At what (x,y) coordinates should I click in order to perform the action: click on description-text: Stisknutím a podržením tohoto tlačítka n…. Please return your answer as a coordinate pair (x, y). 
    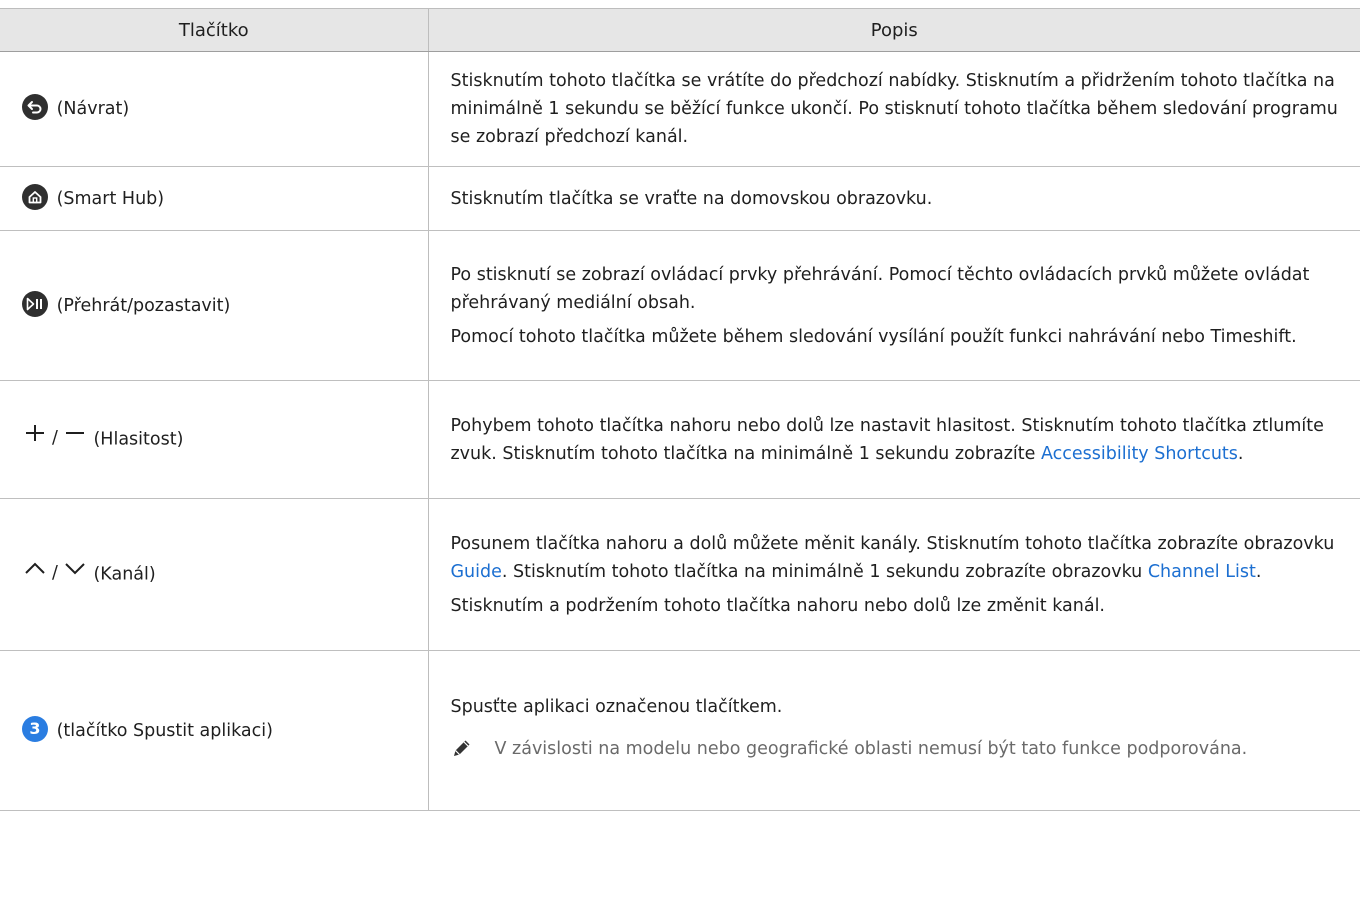
    Looking at the image, I should click on (778, 605).